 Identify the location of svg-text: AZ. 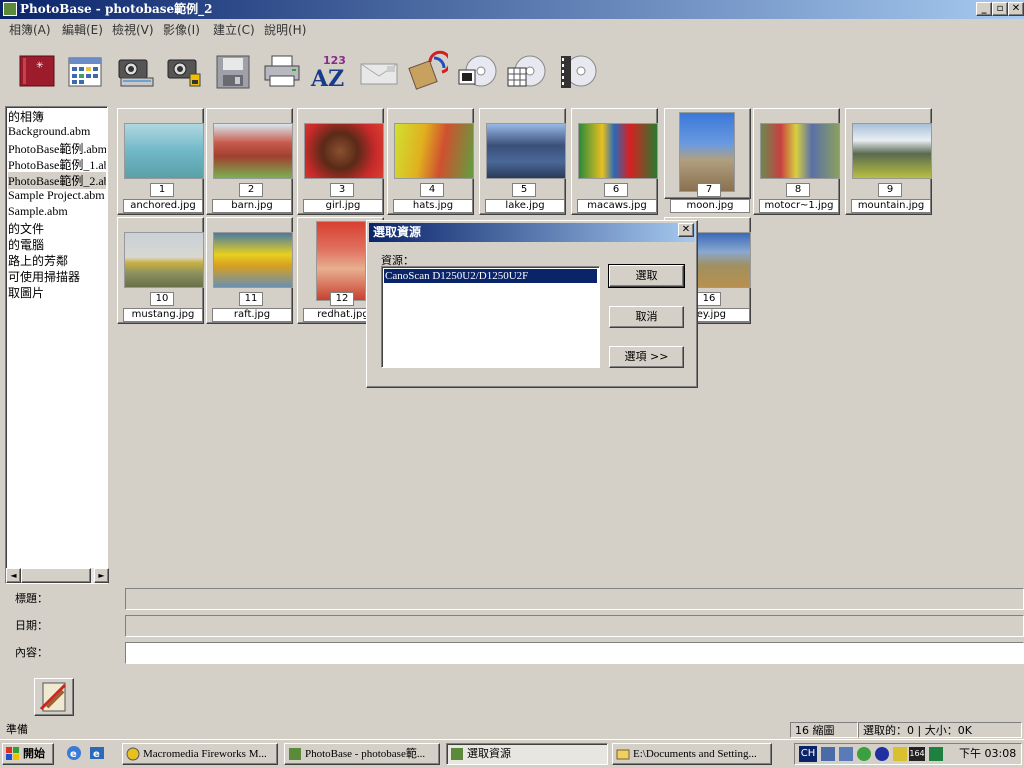
(327, 79).